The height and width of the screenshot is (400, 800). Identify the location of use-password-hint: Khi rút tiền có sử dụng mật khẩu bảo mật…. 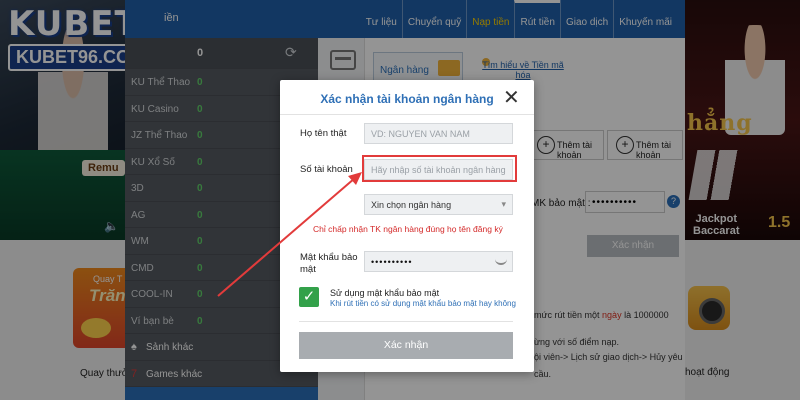
(423, 303).